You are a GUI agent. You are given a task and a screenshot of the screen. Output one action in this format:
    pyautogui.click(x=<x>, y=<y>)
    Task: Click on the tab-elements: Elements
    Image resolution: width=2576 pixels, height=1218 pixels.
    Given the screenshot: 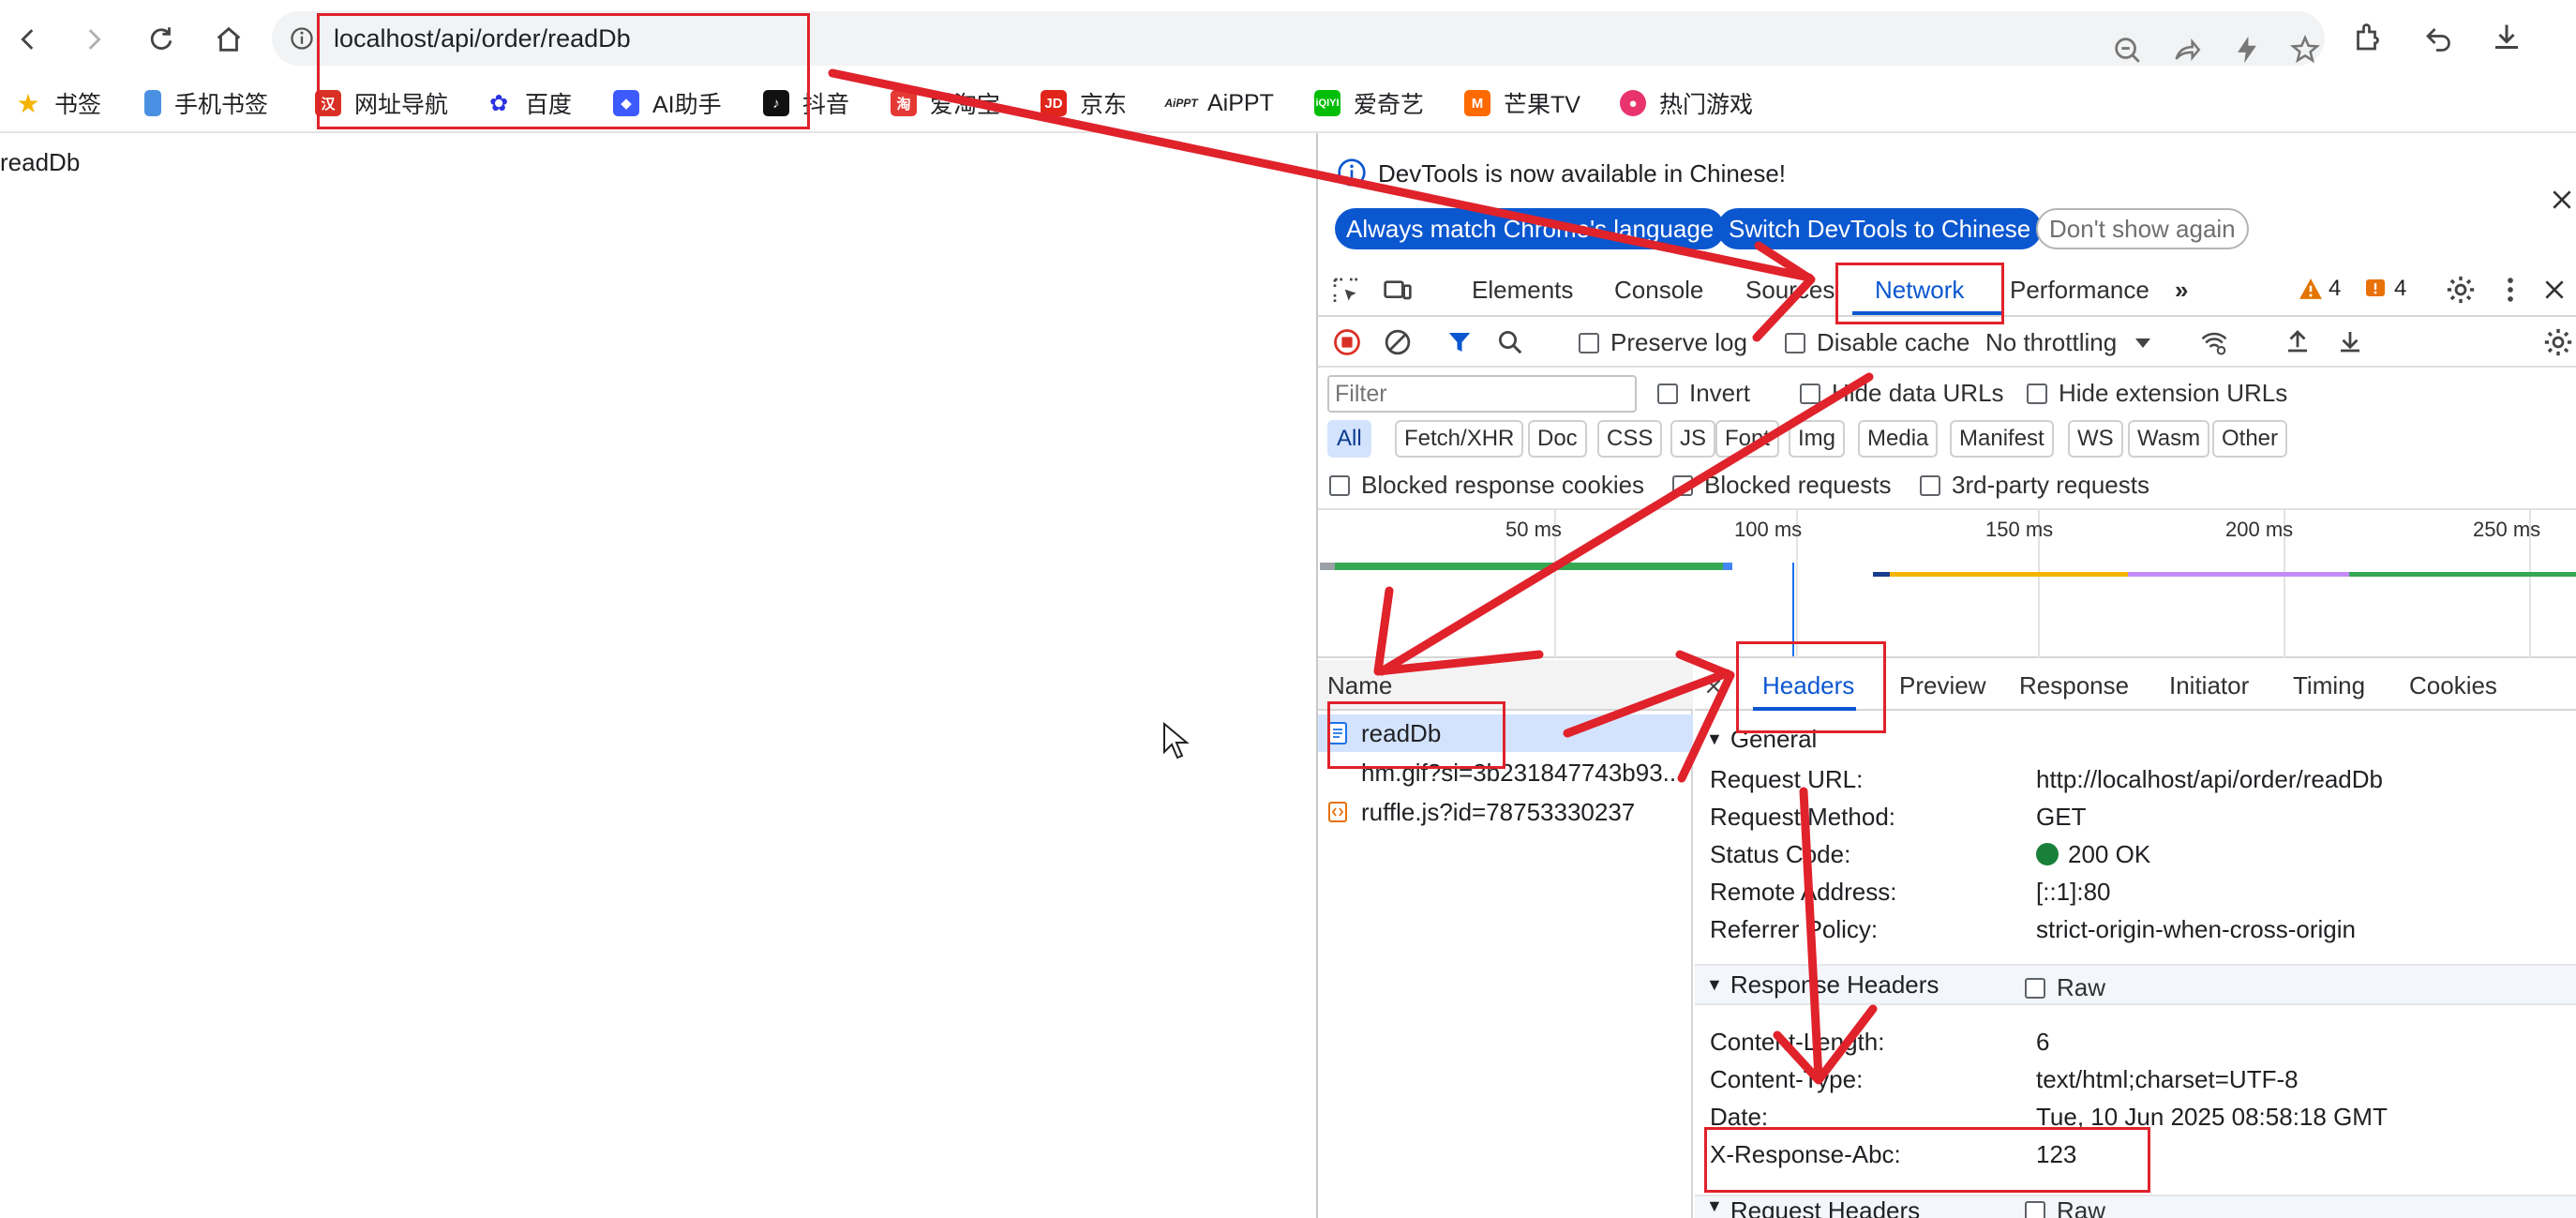 What is the action you would take?
    pyautogui.click(x=1523, y=290)
    